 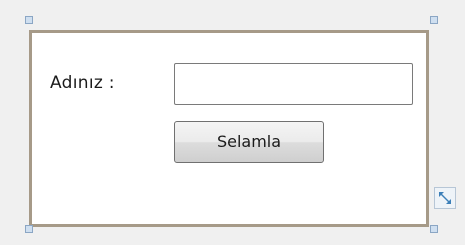 I want to click on resize-handle-top-left, so click(x=29, y=20).